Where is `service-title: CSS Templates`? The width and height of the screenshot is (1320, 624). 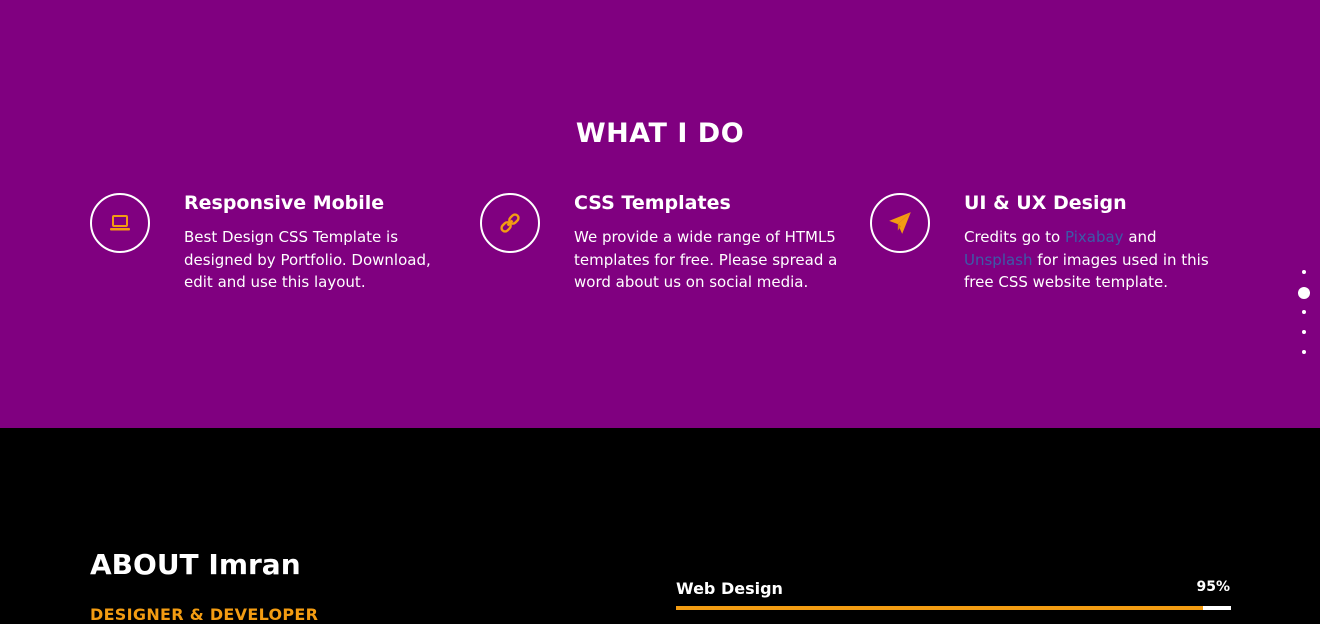
service-title: CSS Templates is located at coordinates (652, 203).